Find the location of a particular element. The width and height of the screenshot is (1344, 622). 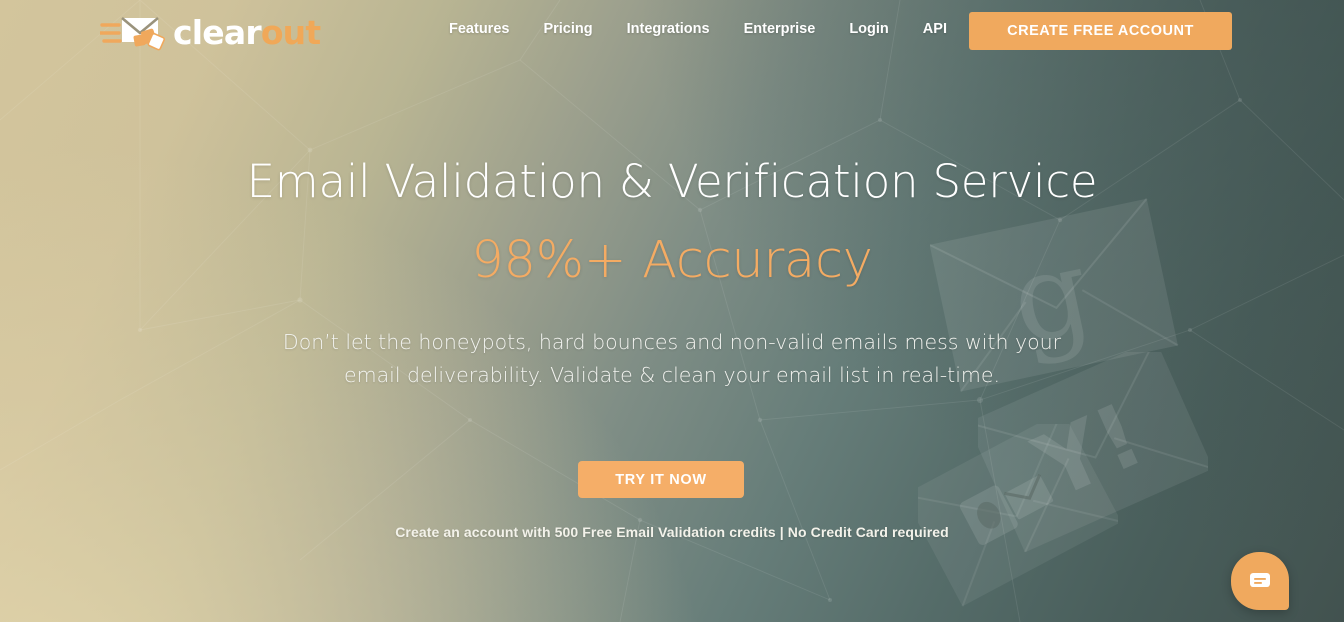

create-free-account-button: CREATE FREE ACCOUNT is located at coordinates (1100, 31).